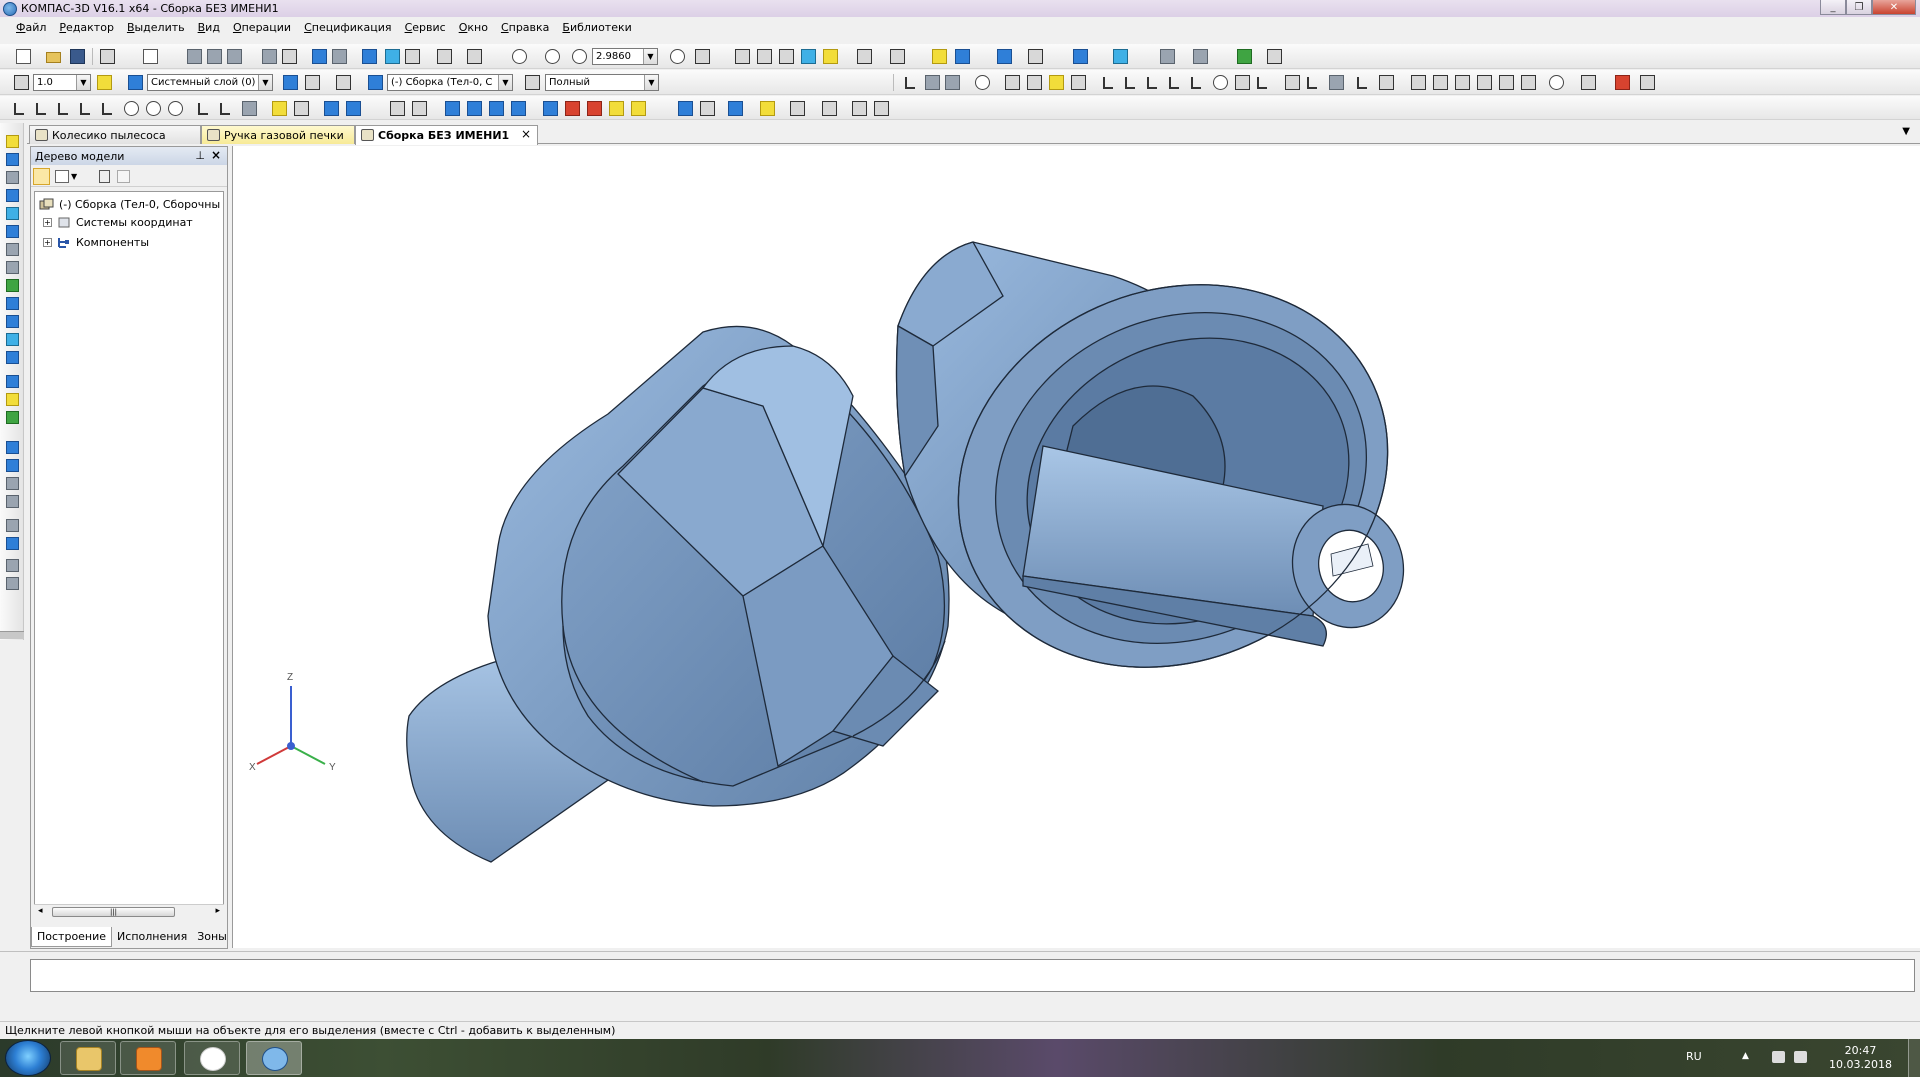 The height and width of the screenshot is (1077, 1920). What do you see at coordinates (12, 267) in the screenshot?
I see `designations-icon` at bounding box center [12, 267].